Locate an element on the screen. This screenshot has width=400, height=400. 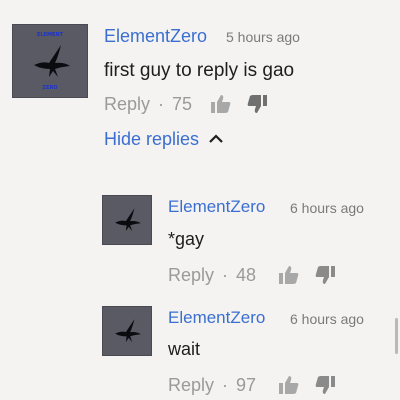
avatar-logo-text-top: ELEMENT is located at coordinates (49, 35).